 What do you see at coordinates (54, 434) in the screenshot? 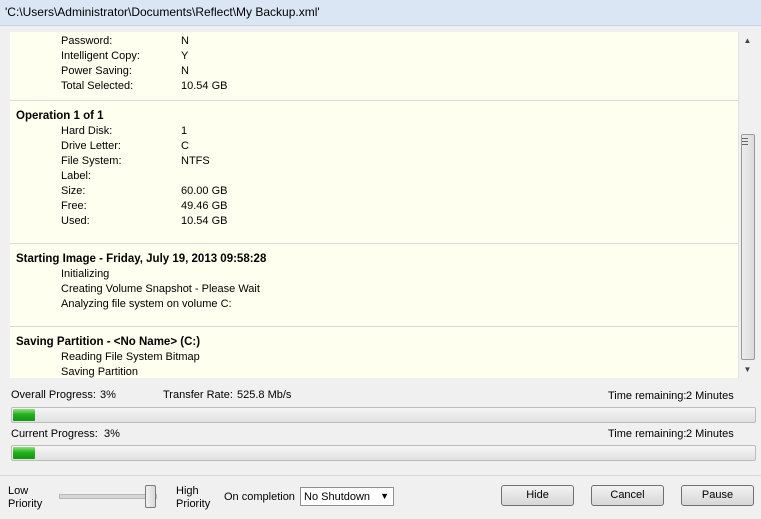
I see `current-progress-label: Current Progress:` at bounding box center [54, 434].